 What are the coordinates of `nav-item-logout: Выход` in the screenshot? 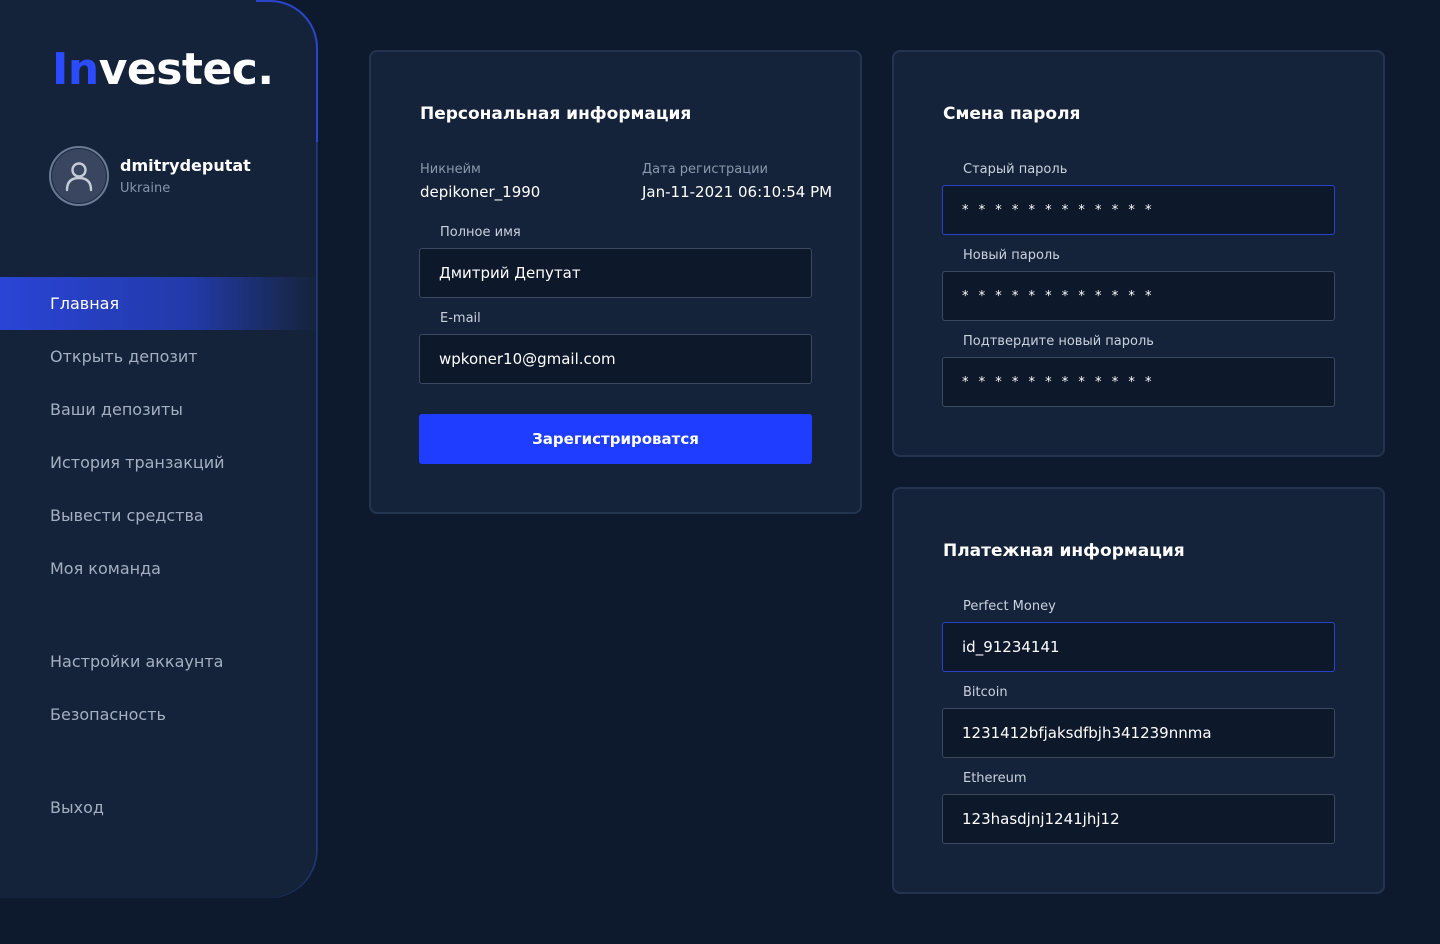 It's located at (159, 807).